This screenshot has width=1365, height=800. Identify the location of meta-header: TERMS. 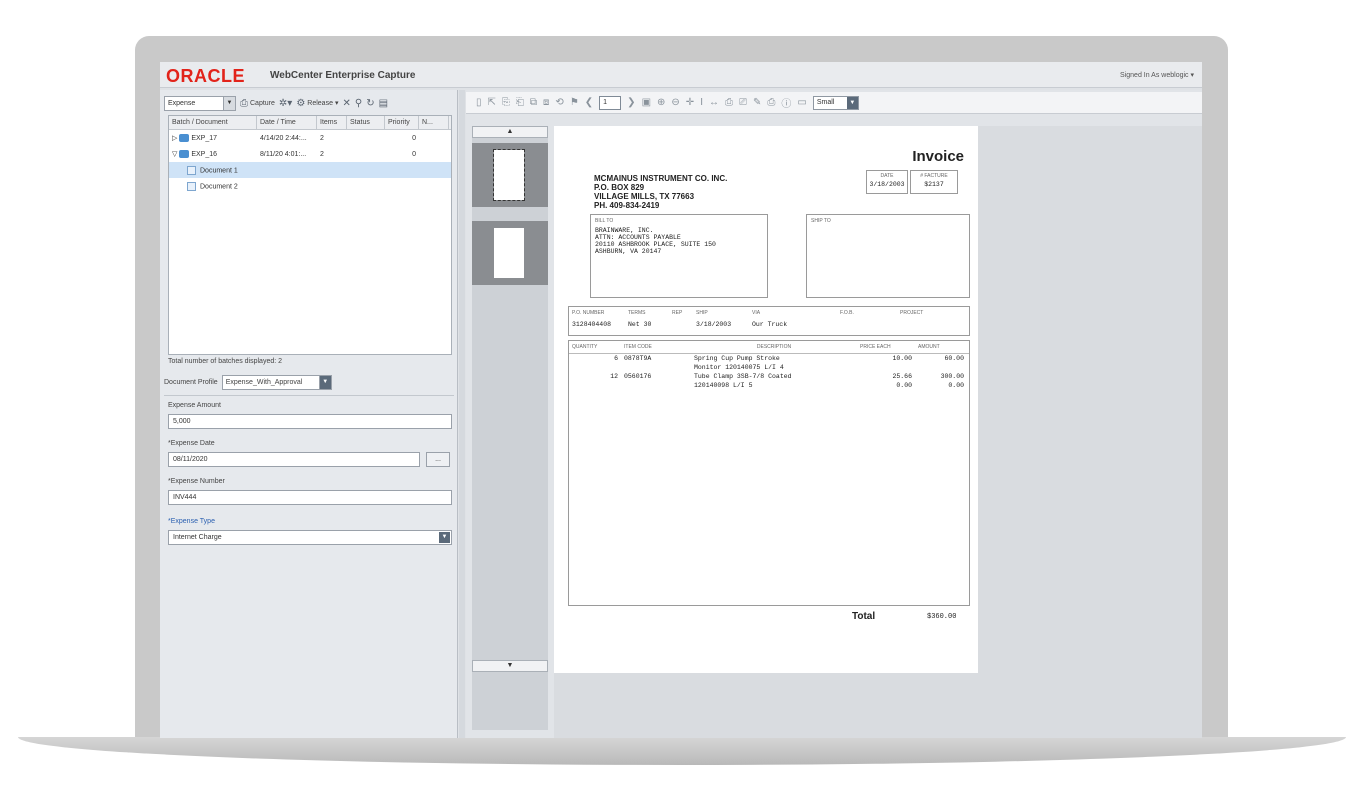
(637, 313).